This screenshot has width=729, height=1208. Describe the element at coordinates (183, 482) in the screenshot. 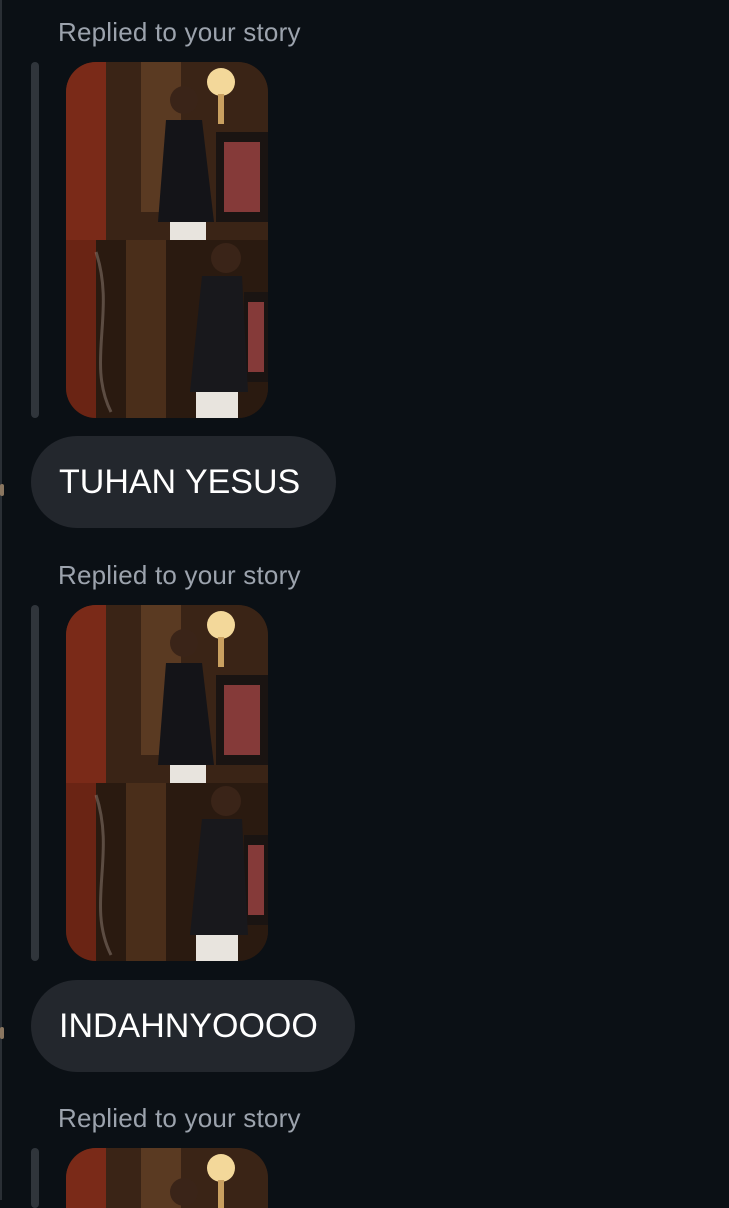

I see `message-bubble: TUHAN YESUS` at that location.